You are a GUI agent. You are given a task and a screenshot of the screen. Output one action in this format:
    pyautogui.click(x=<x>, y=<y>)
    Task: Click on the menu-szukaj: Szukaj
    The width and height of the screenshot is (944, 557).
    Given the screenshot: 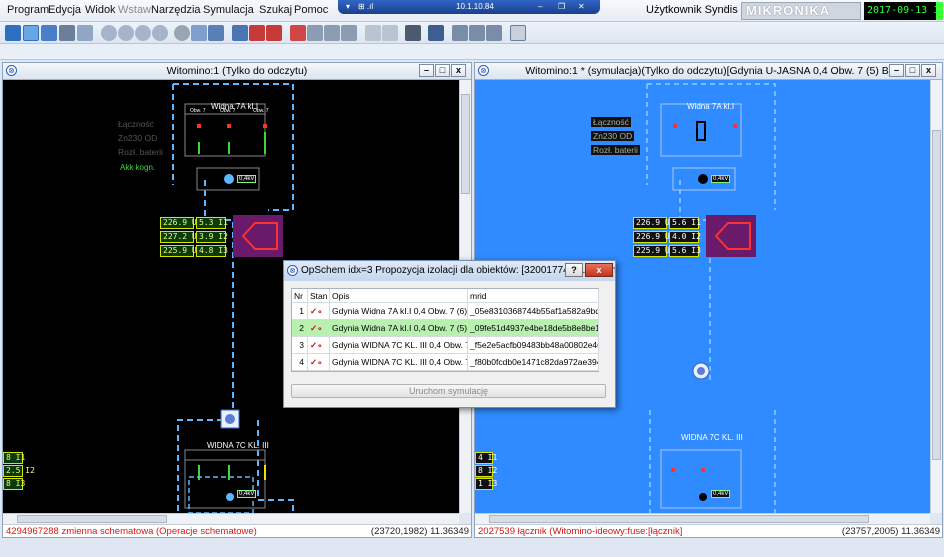 What is the action you would take?
    pyautogui.click(x=275, y=10)
    